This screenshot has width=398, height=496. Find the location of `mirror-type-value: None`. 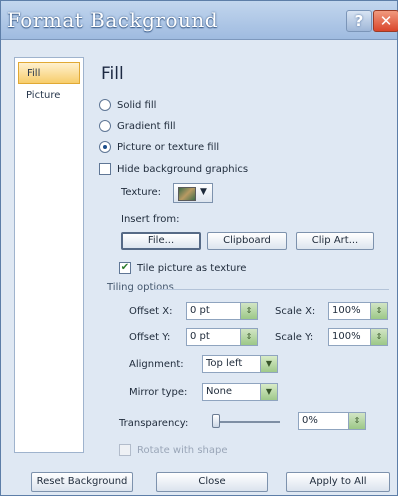

mirror-type-value: None is located at coordinates (219, 391).